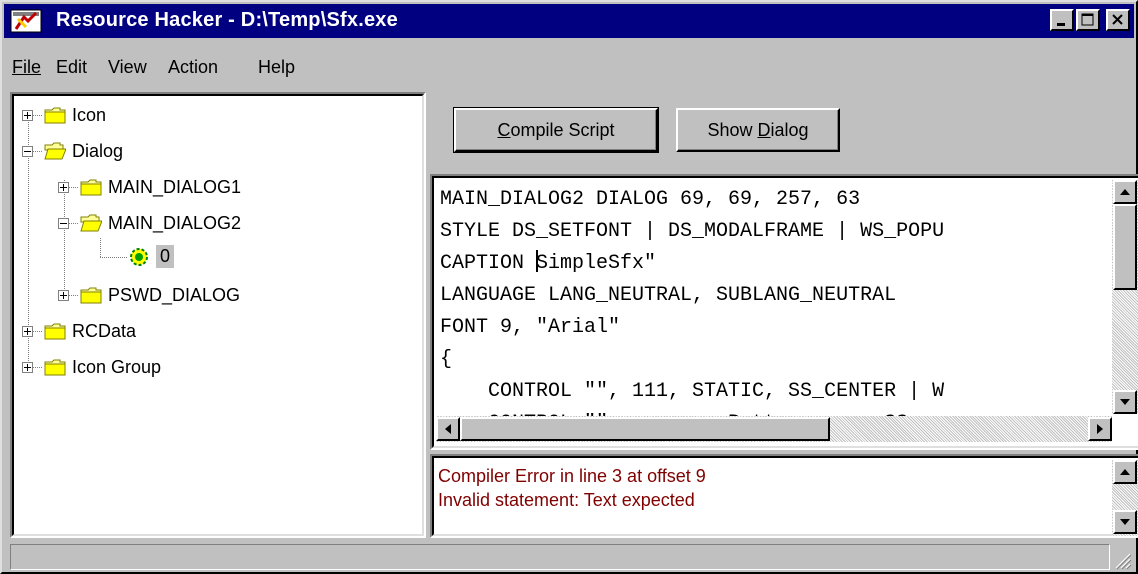 This screenshot has width=1138, height=574. Describe the element at coordinates (1125, 297) in the screenshot. I see `script-vertical-scrollbar` at that location.